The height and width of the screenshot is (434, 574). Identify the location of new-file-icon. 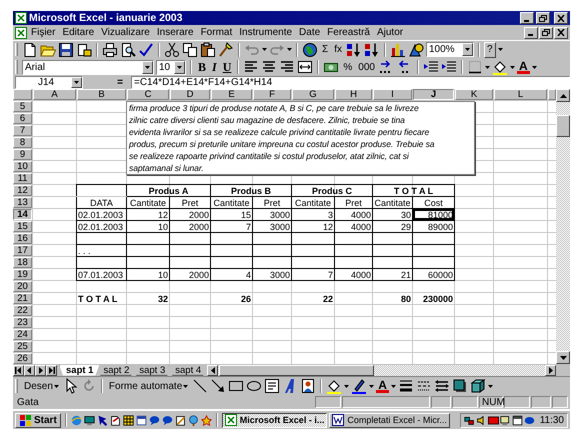
(30, 50).